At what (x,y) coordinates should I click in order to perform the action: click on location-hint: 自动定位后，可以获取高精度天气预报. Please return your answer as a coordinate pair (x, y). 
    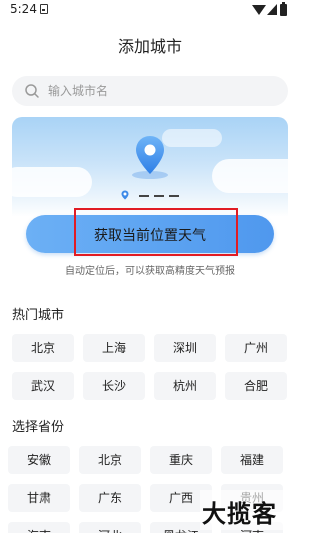
    Looking at the image, I should click on (150, 271).